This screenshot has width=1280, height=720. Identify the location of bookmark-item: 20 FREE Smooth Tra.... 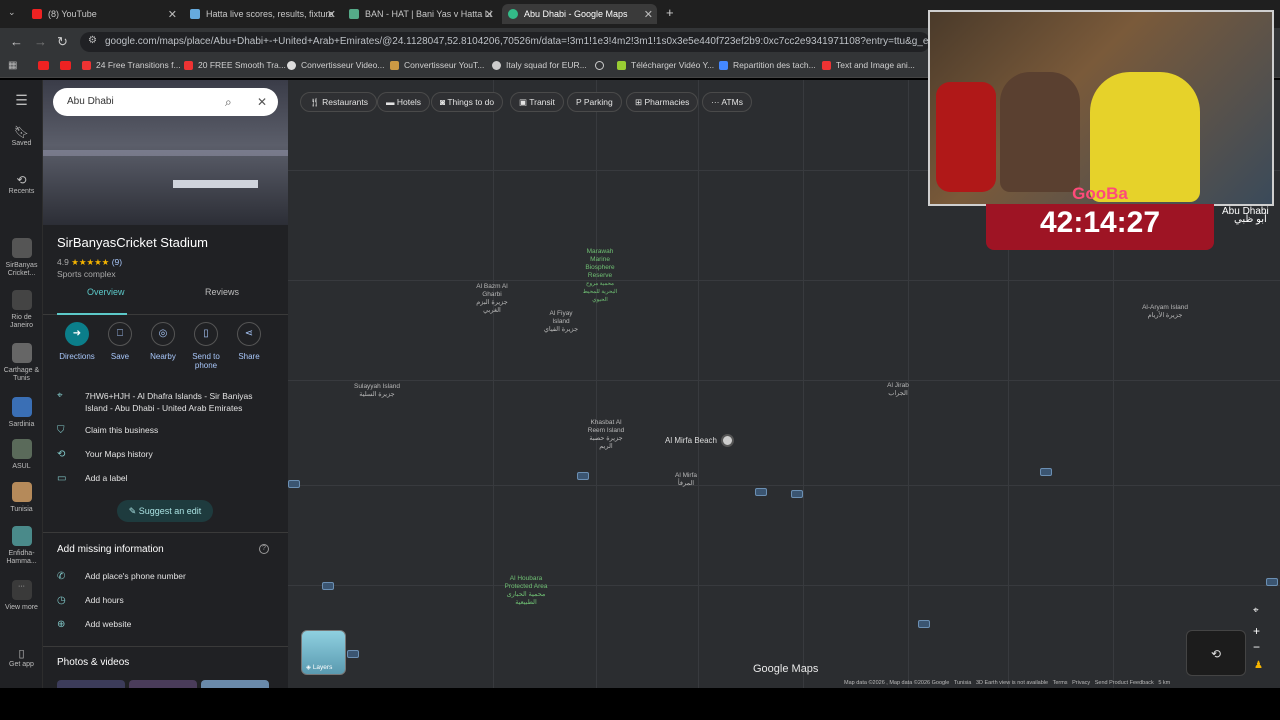
(235, 65).